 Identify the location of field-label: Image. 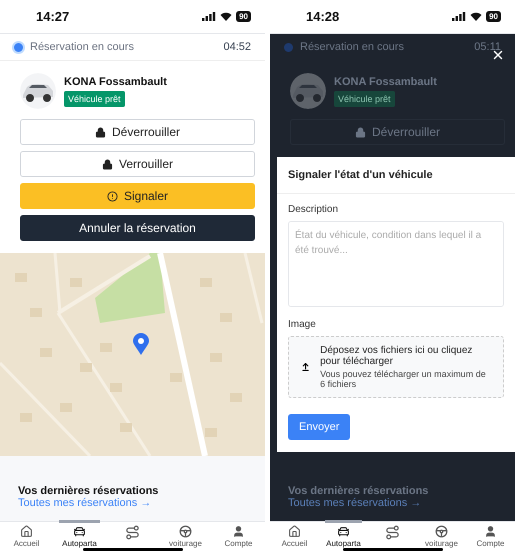
(302, 324).